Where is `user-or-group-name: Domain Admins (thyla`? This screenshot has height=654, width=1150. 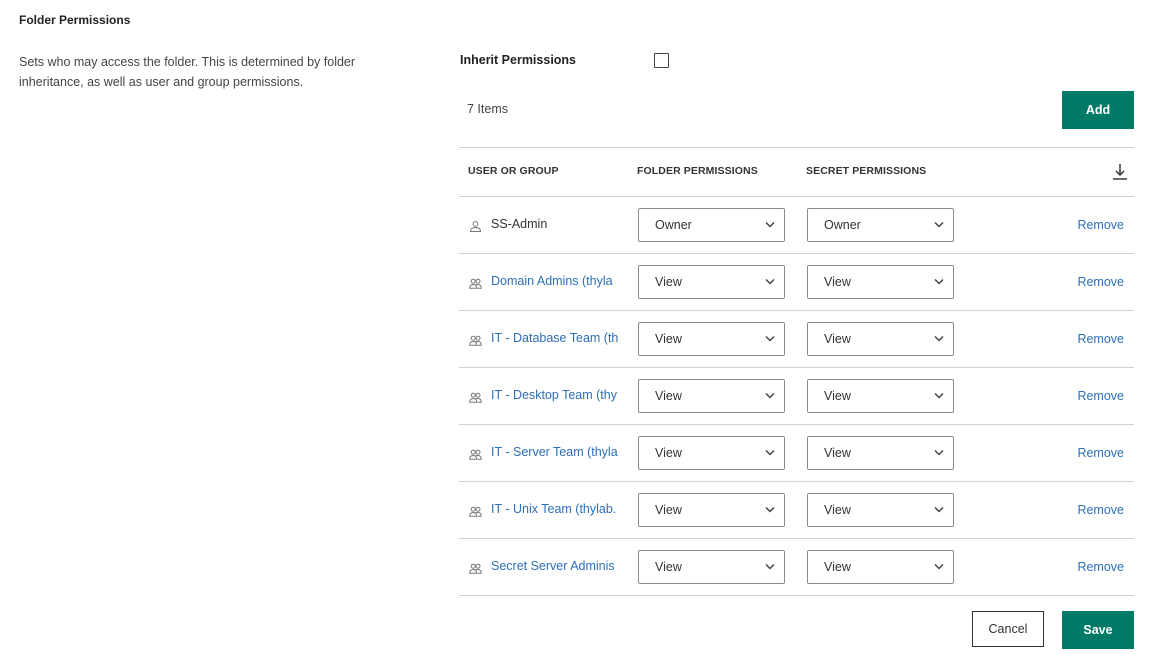
user-or-group-name: Domain Admins (thyla is located at coordinates (555, 281).